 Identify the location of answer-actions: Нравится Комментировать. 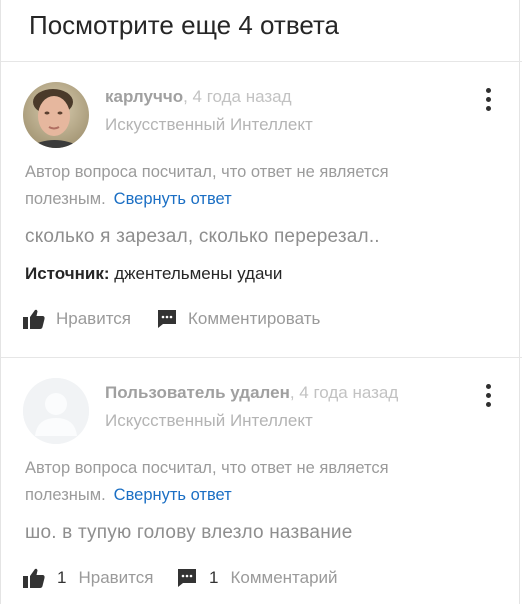
(183, 322).